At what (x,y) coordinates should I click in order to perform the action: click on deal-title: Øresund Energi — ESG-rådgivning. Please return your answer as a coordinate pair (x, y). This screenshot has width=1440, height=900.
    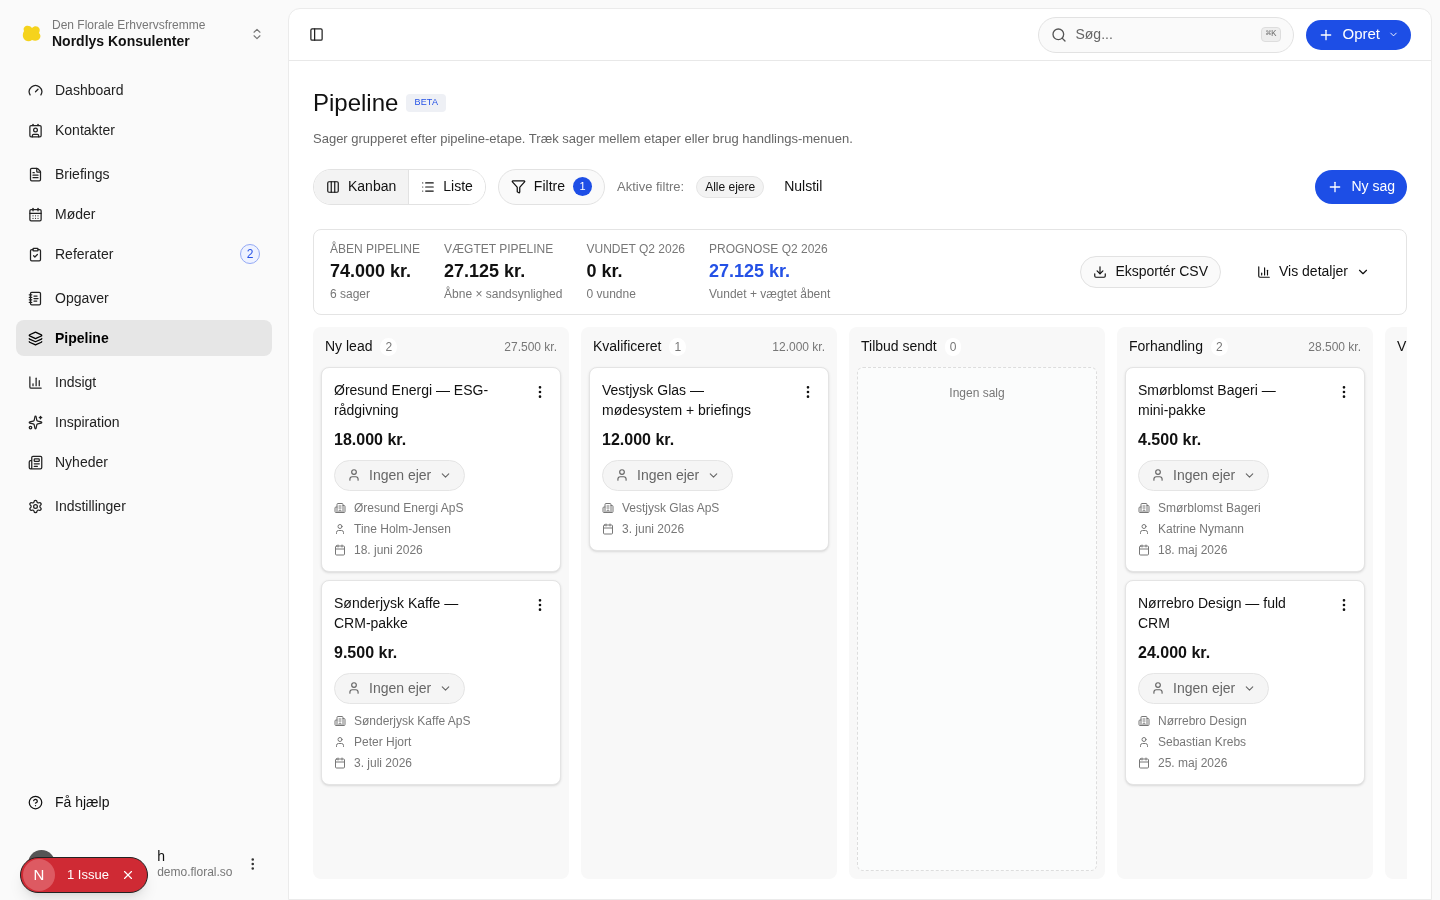
    Looking at the image, I should click on (412, 400).